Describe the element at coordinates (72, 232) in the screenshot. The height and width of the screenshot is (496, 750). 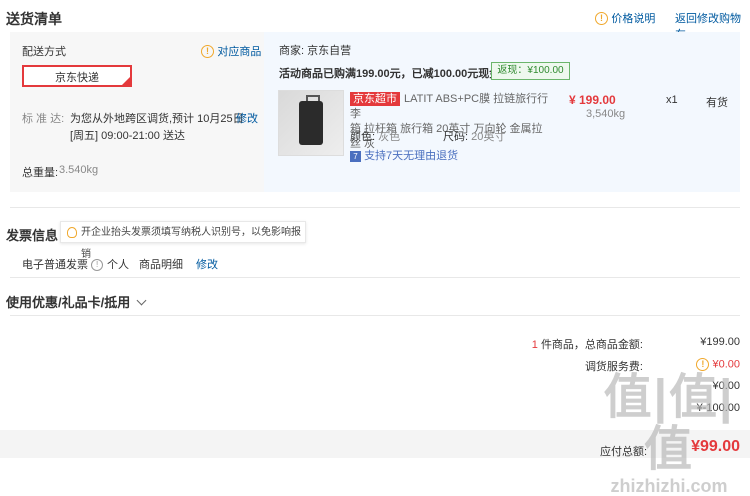
I see `lightbulb-icon` at that location.